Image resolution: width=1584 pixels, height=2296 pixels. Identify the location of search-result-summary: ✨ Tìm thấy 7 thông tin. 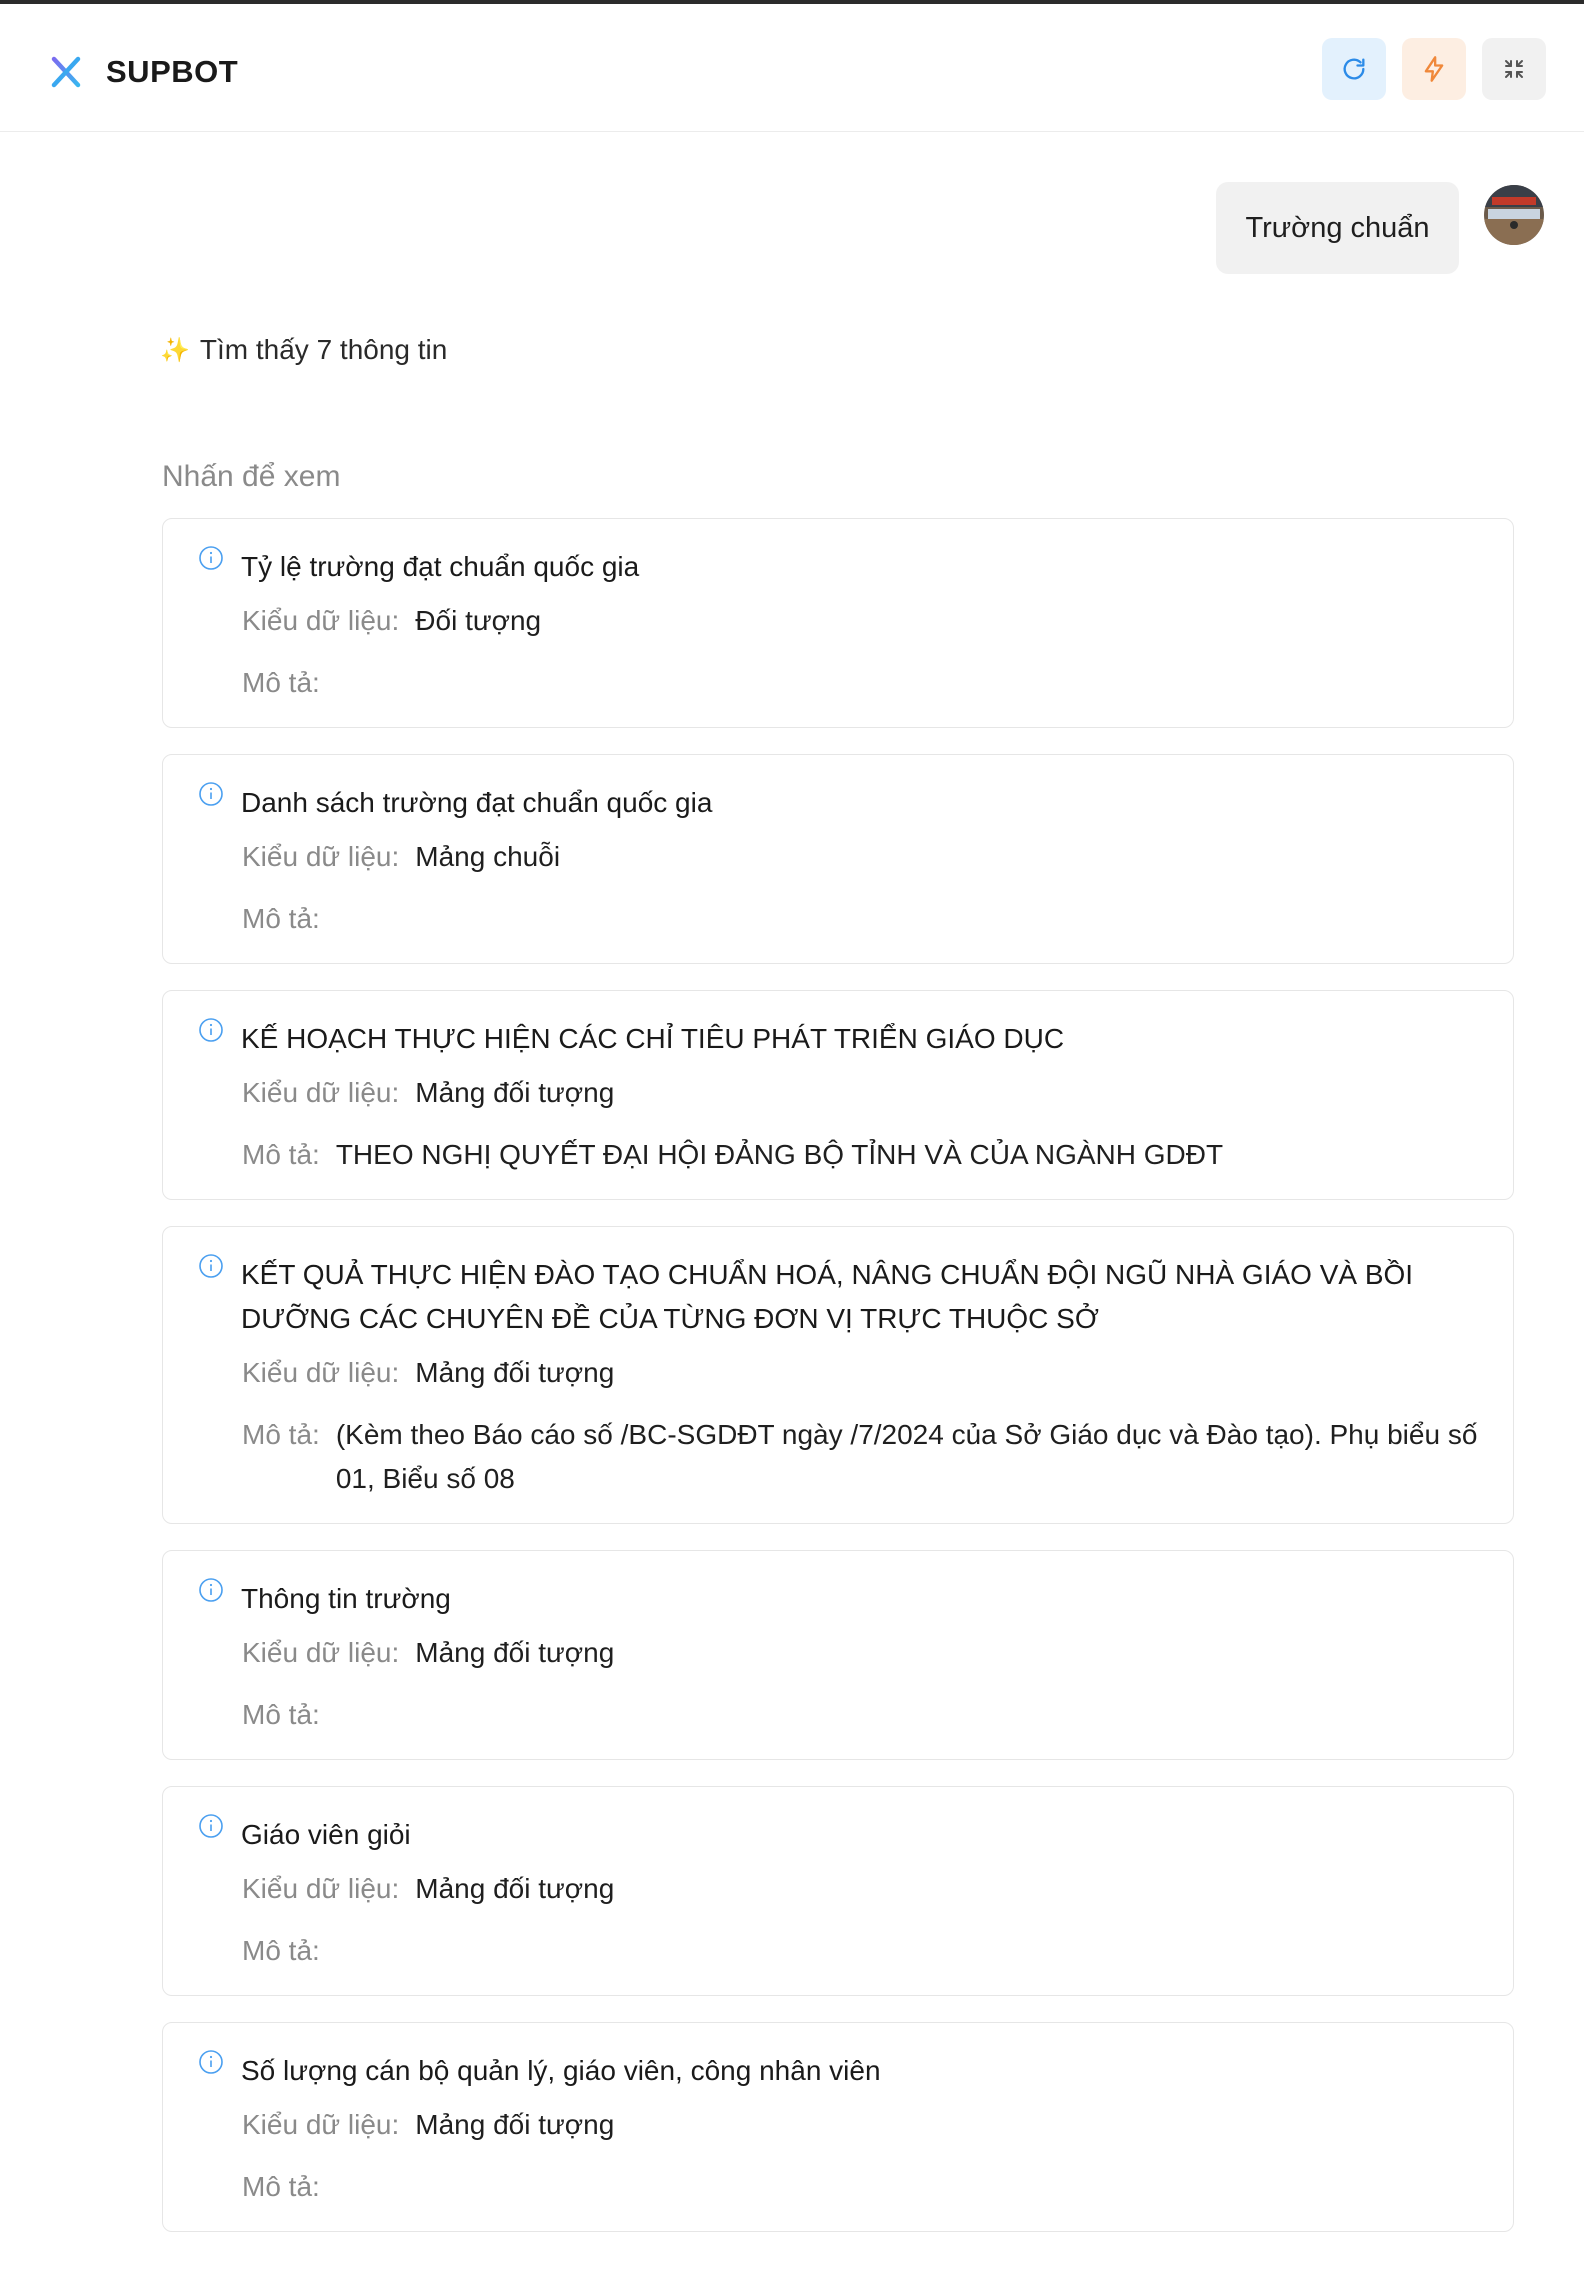
(303, 350).